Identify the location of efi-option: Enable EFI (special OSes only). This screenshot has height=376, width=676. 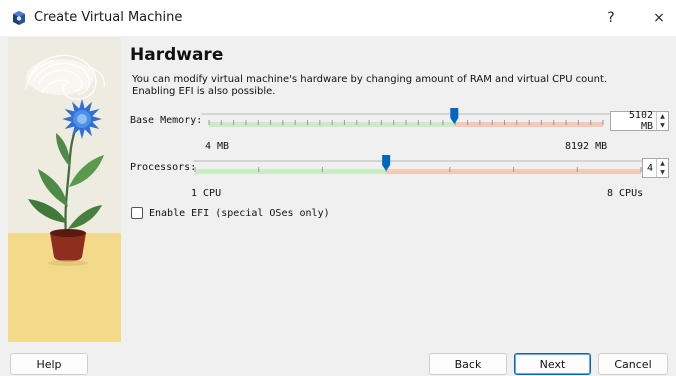
(230, 213).